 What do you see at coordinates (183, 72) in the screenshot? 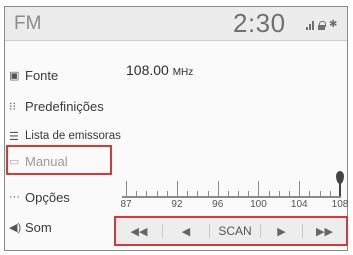
I see `frequency-unit: MHz` at bounding box center [183, 72].